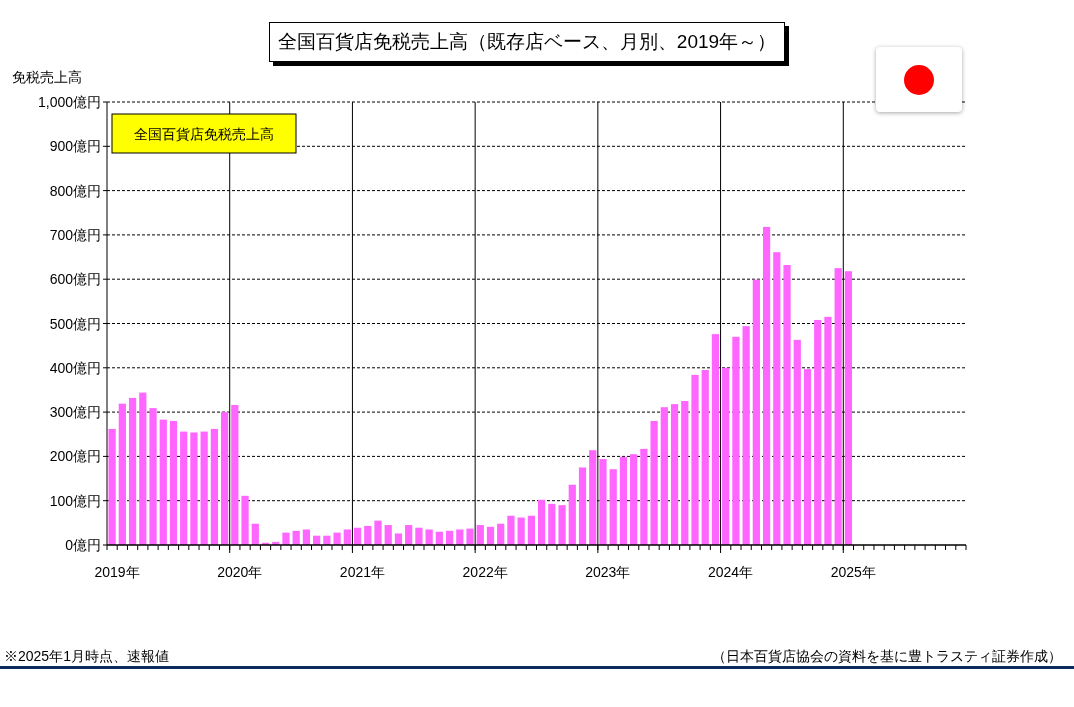  I want to click on y-tick-label: 100億円, so click(75, 500).